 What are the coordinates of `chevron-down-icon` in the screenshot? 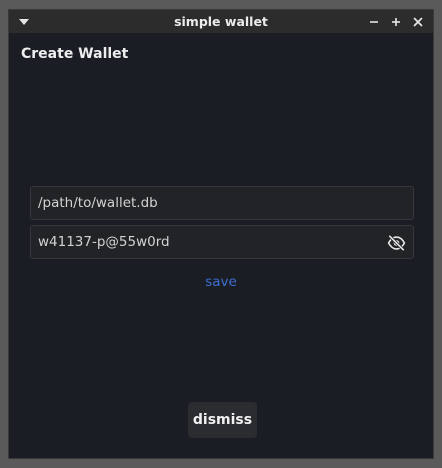 It's located at (24, 21).